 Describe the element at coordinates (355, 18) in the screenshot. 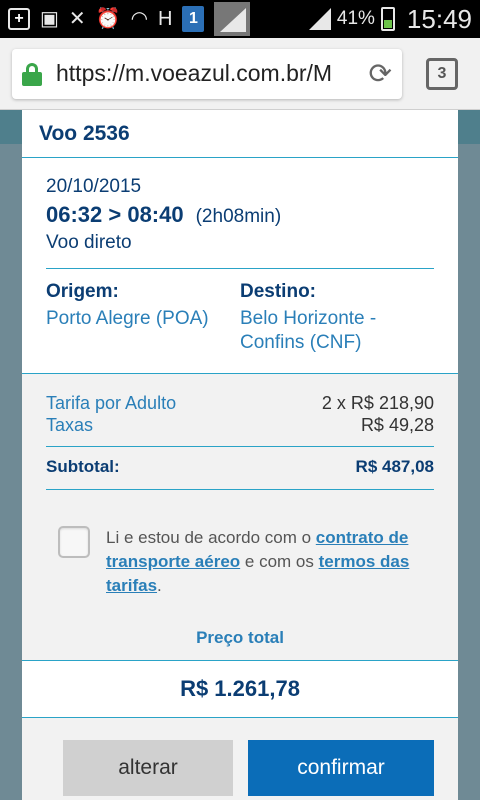

I see `battery-percent: 41%` at that location.